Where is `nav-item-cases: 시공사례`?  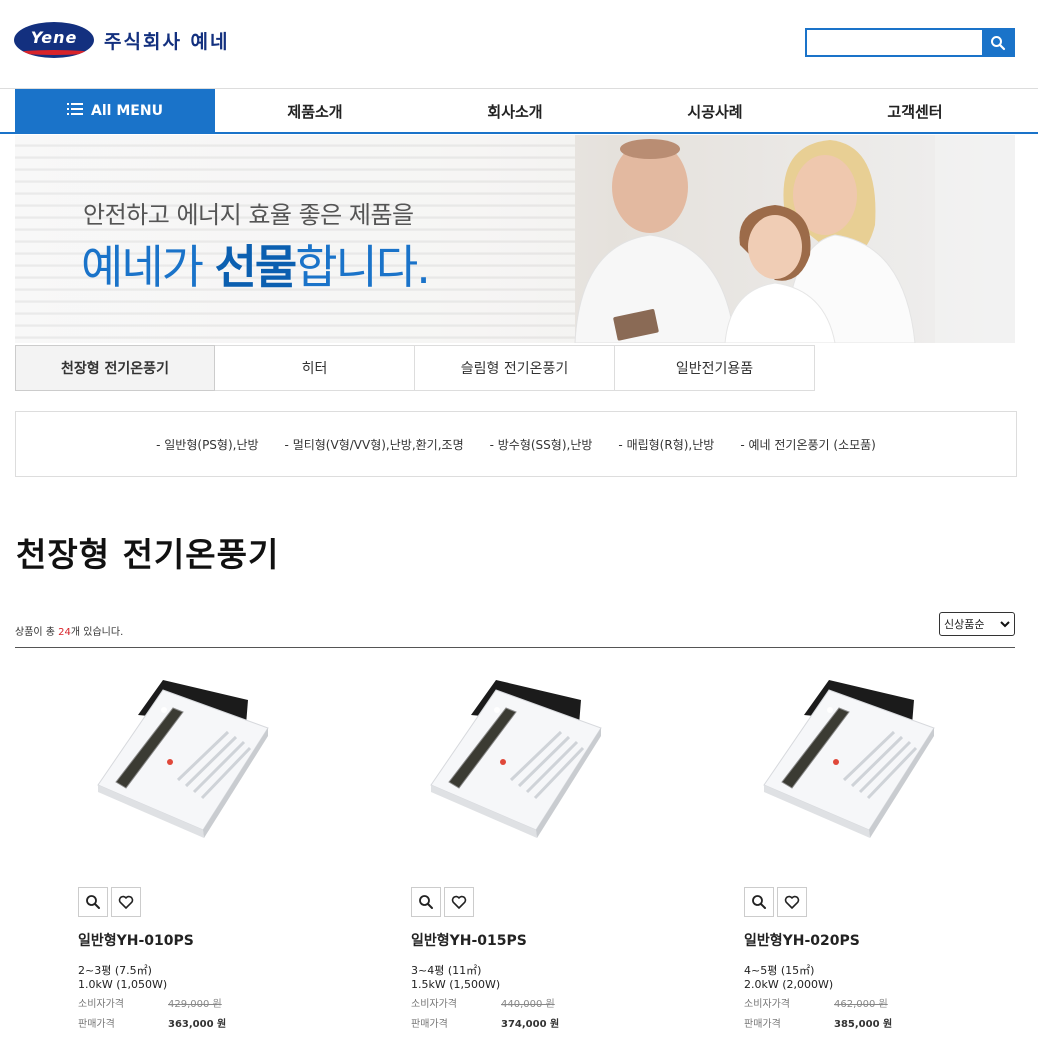
nav-item-cases: 시공사례 is located at coordinates (715, 111).